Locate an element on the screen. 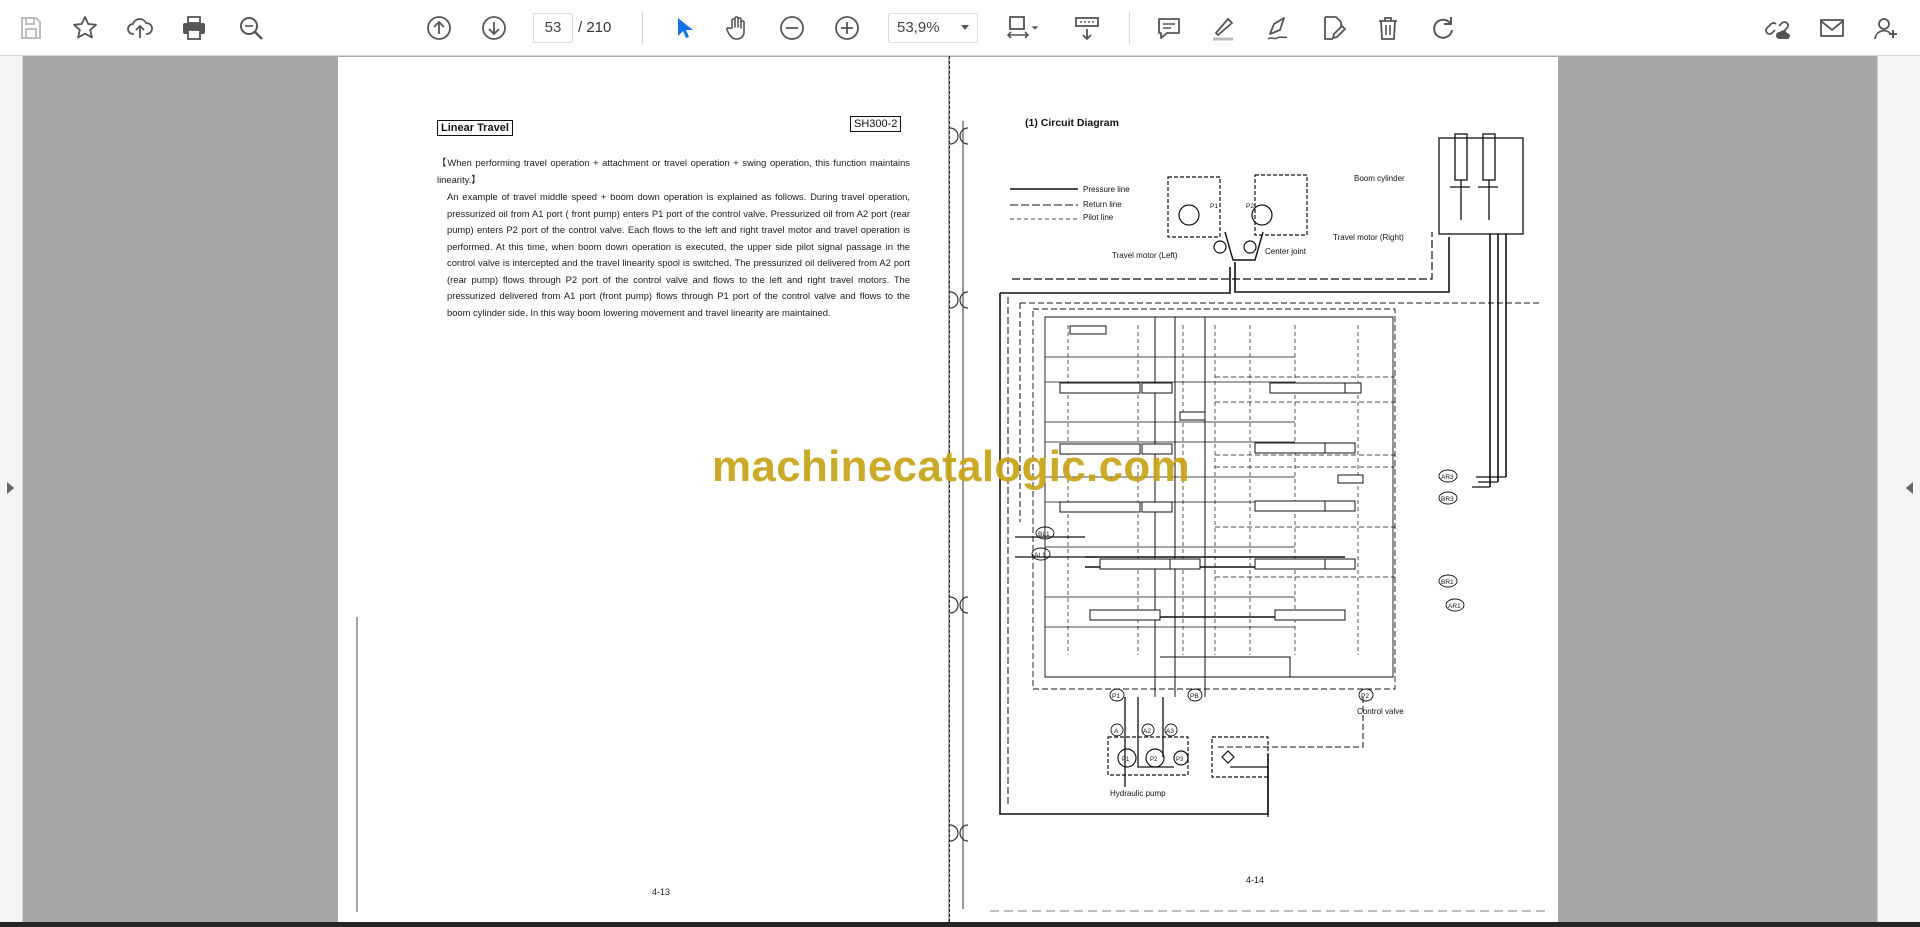 The image size is (1920, 927). edit-document-icon is located at coordinates (1333, 28).